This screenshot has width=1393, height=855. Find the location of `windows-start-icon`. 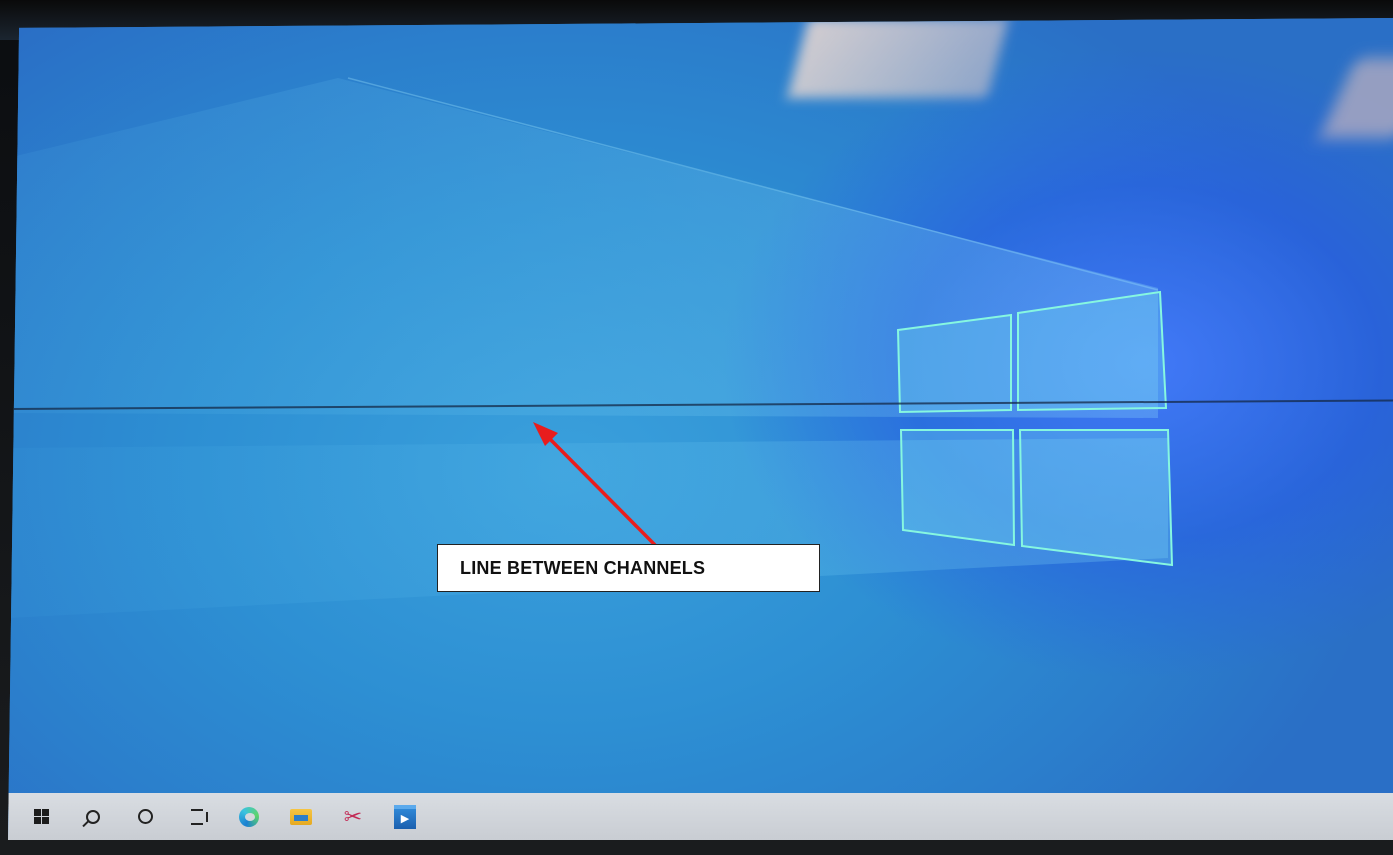

windows-start-icon is located at coordinates (41, 817).